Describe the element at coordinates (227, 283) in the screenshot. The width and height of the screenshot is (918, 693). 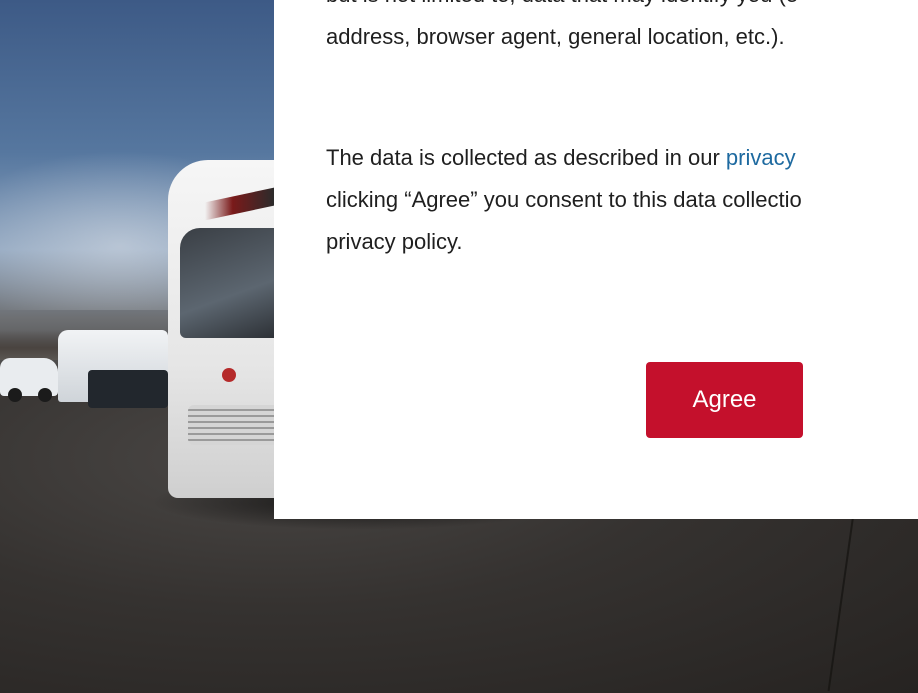
I see `motorhome-windshield` at that location.